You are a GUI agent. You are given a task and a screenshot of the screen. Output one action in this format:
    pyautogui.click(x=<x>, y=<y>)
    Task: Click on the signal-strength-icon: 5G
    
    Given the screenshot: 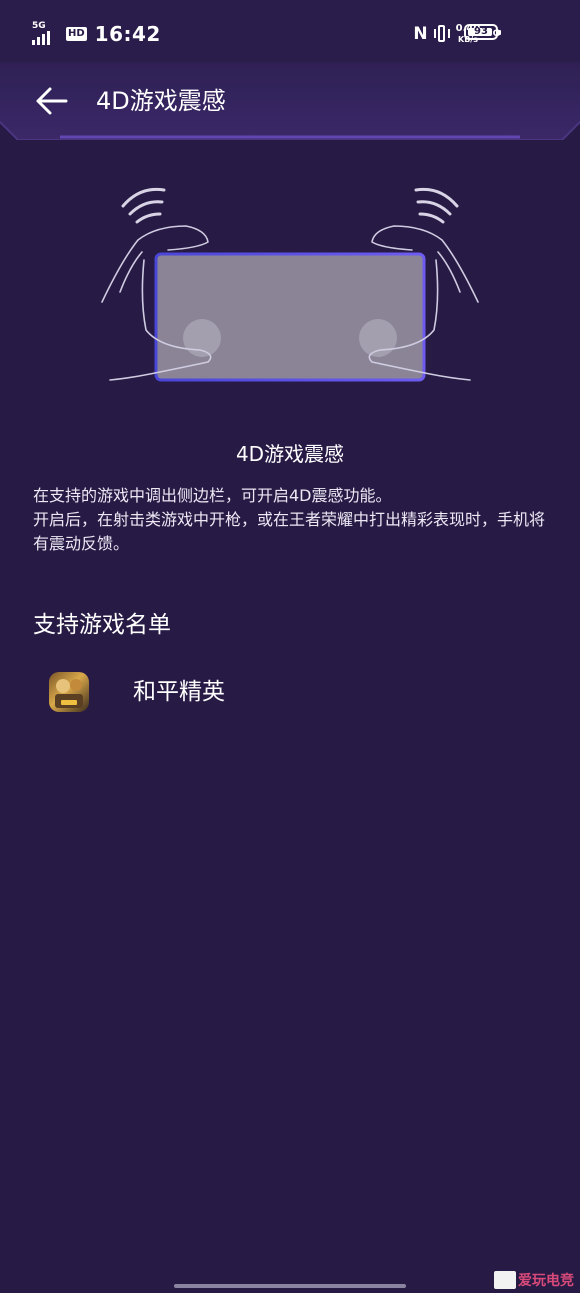 What is the action you would take?
    pyautogui.click(x=45, y=34)
    